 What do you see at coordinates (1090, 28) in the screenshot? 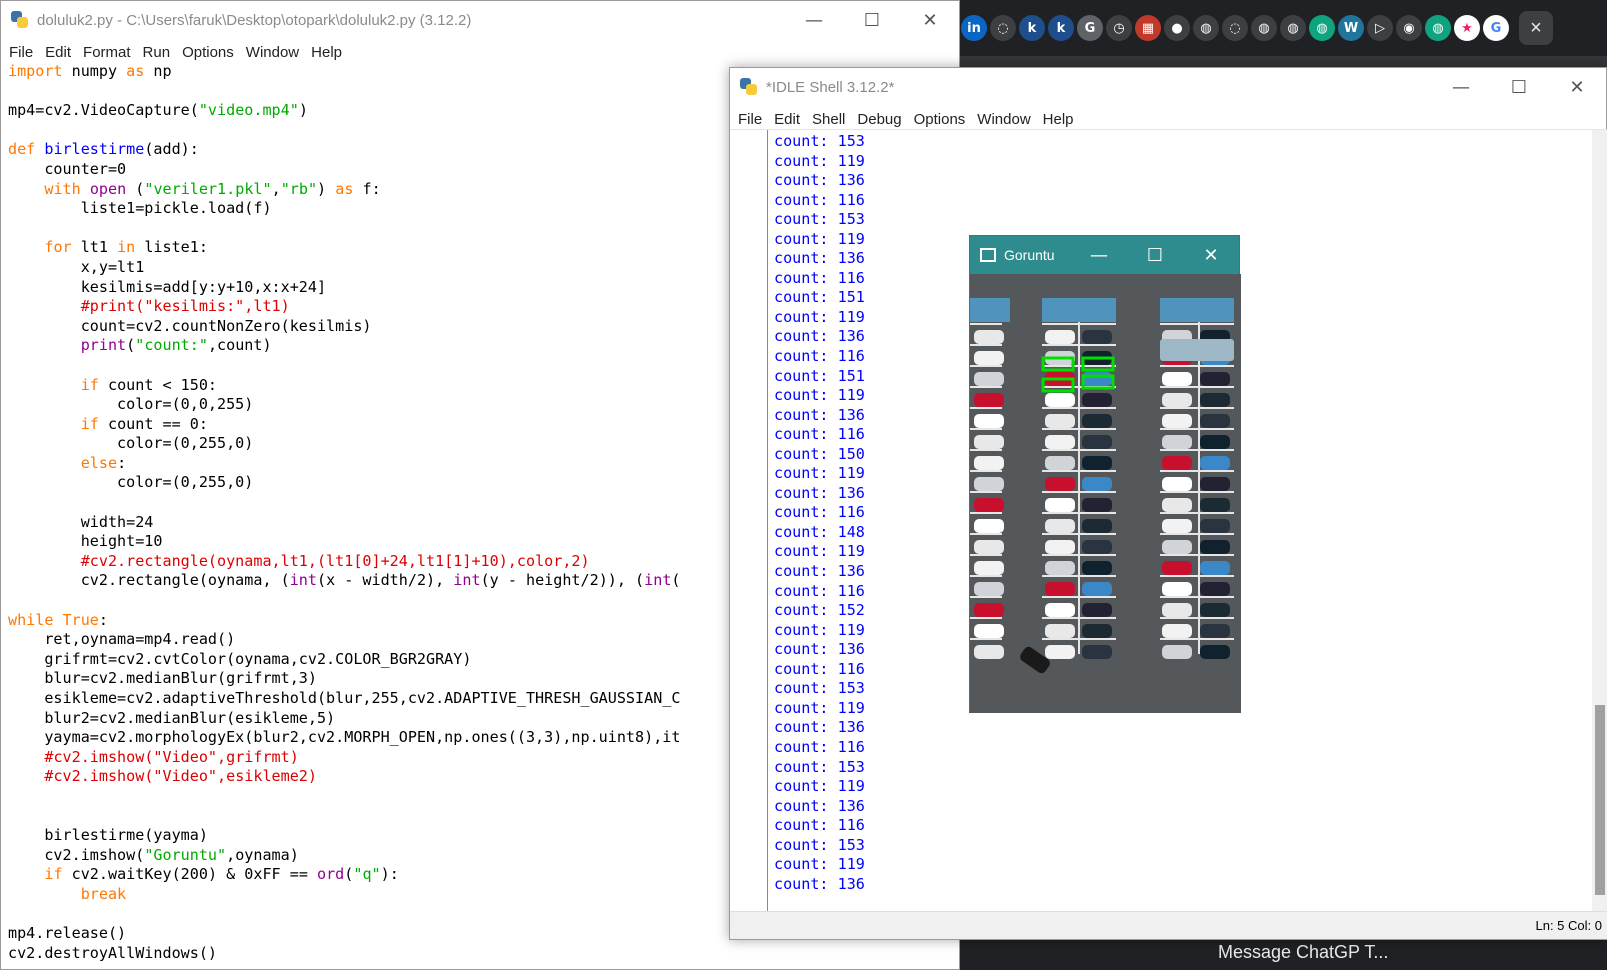
I see `browser-tab-favicon: G` at bounding box center [1090, 28].